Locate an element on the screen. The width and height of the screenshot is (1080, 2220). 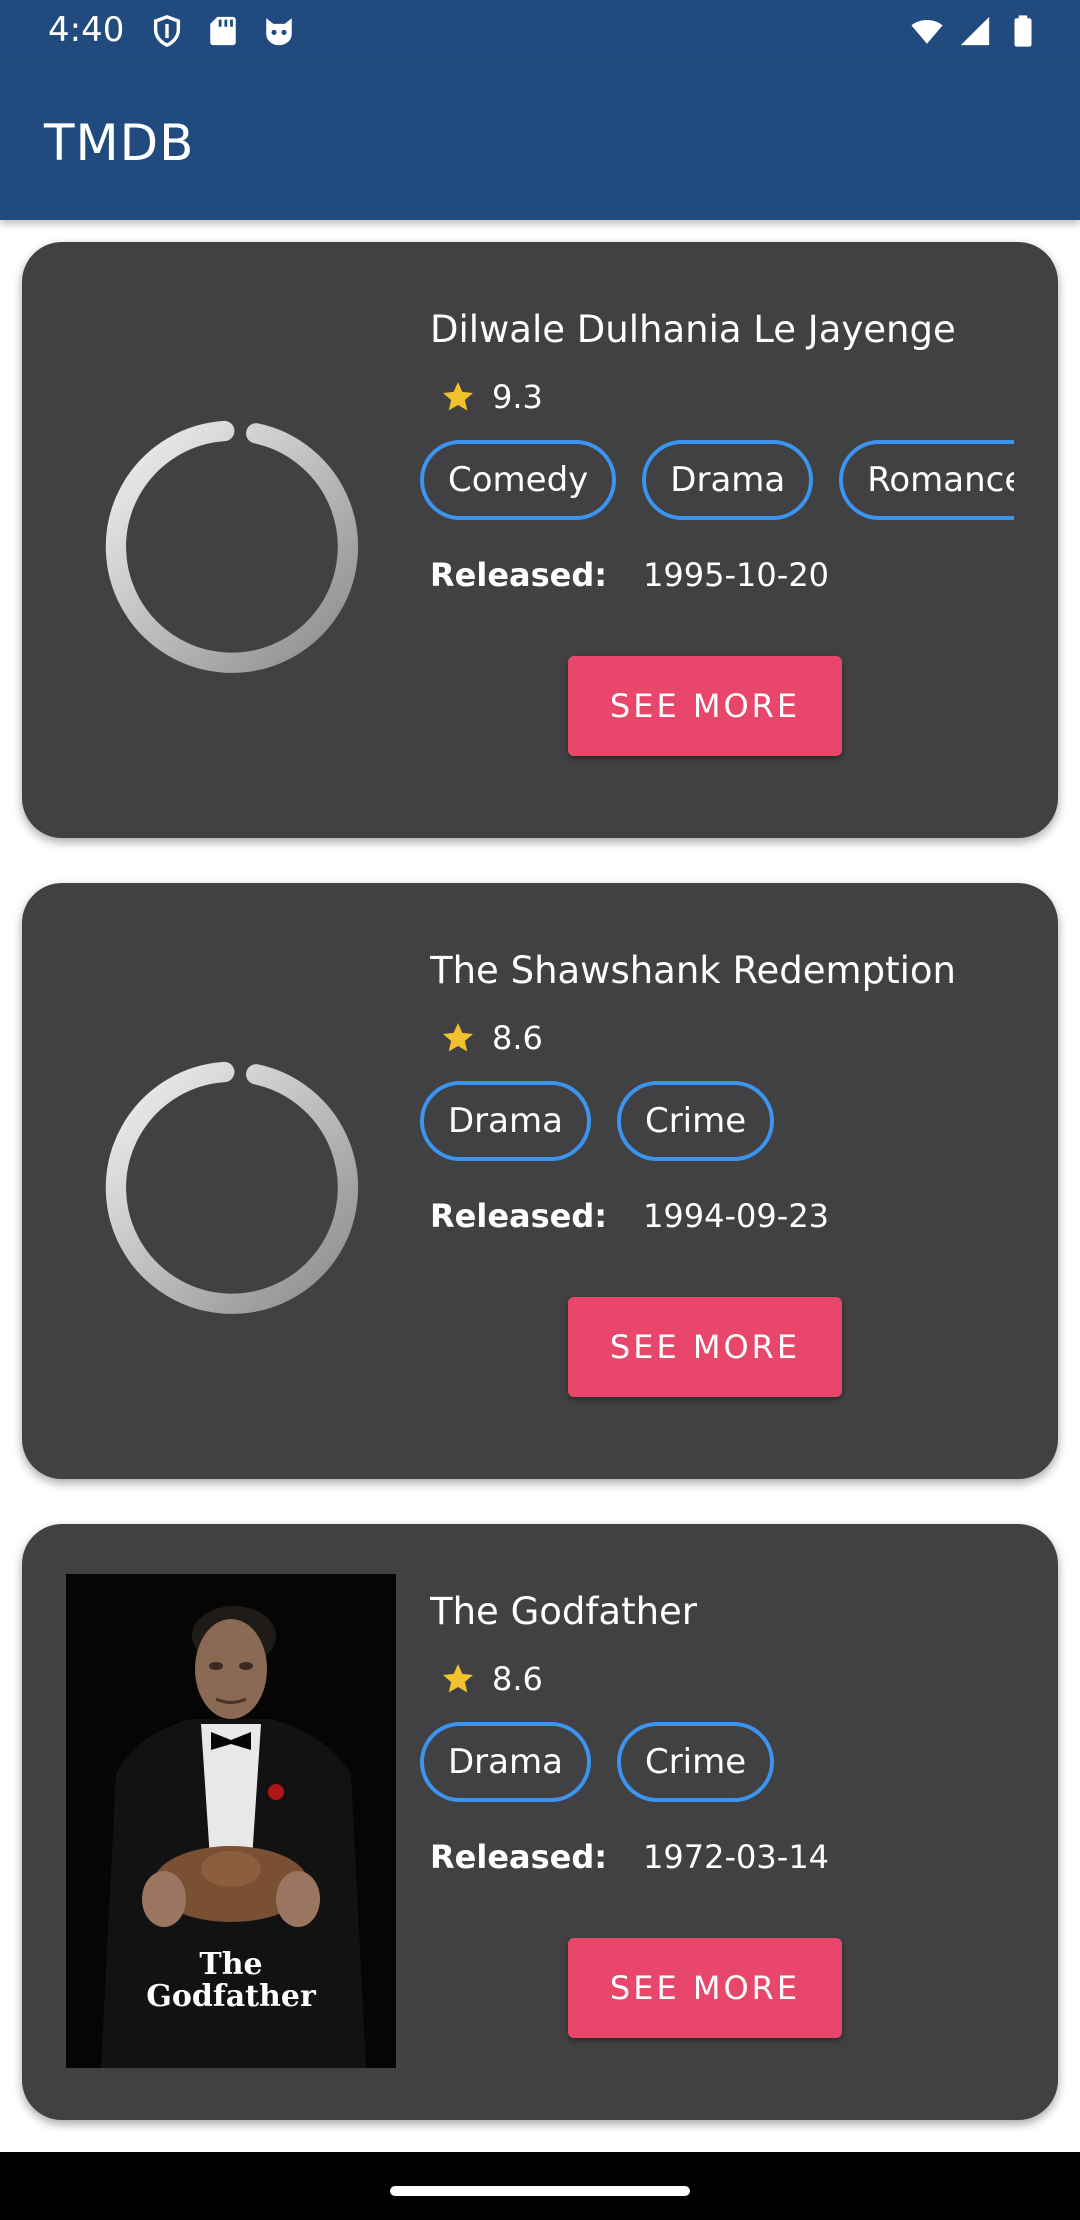
cat-face-icon is located at coordinates (279, 32).